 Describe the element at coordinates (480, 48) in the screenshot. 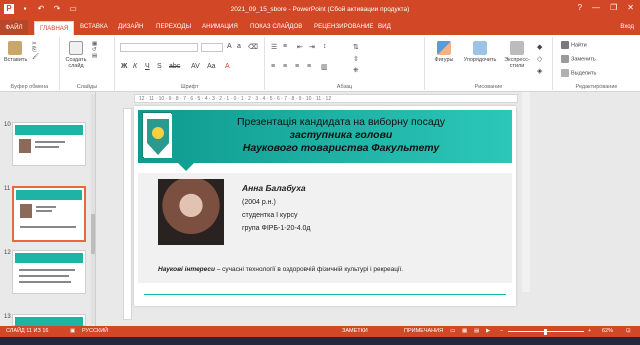

I see `arrange-icon` at that location.